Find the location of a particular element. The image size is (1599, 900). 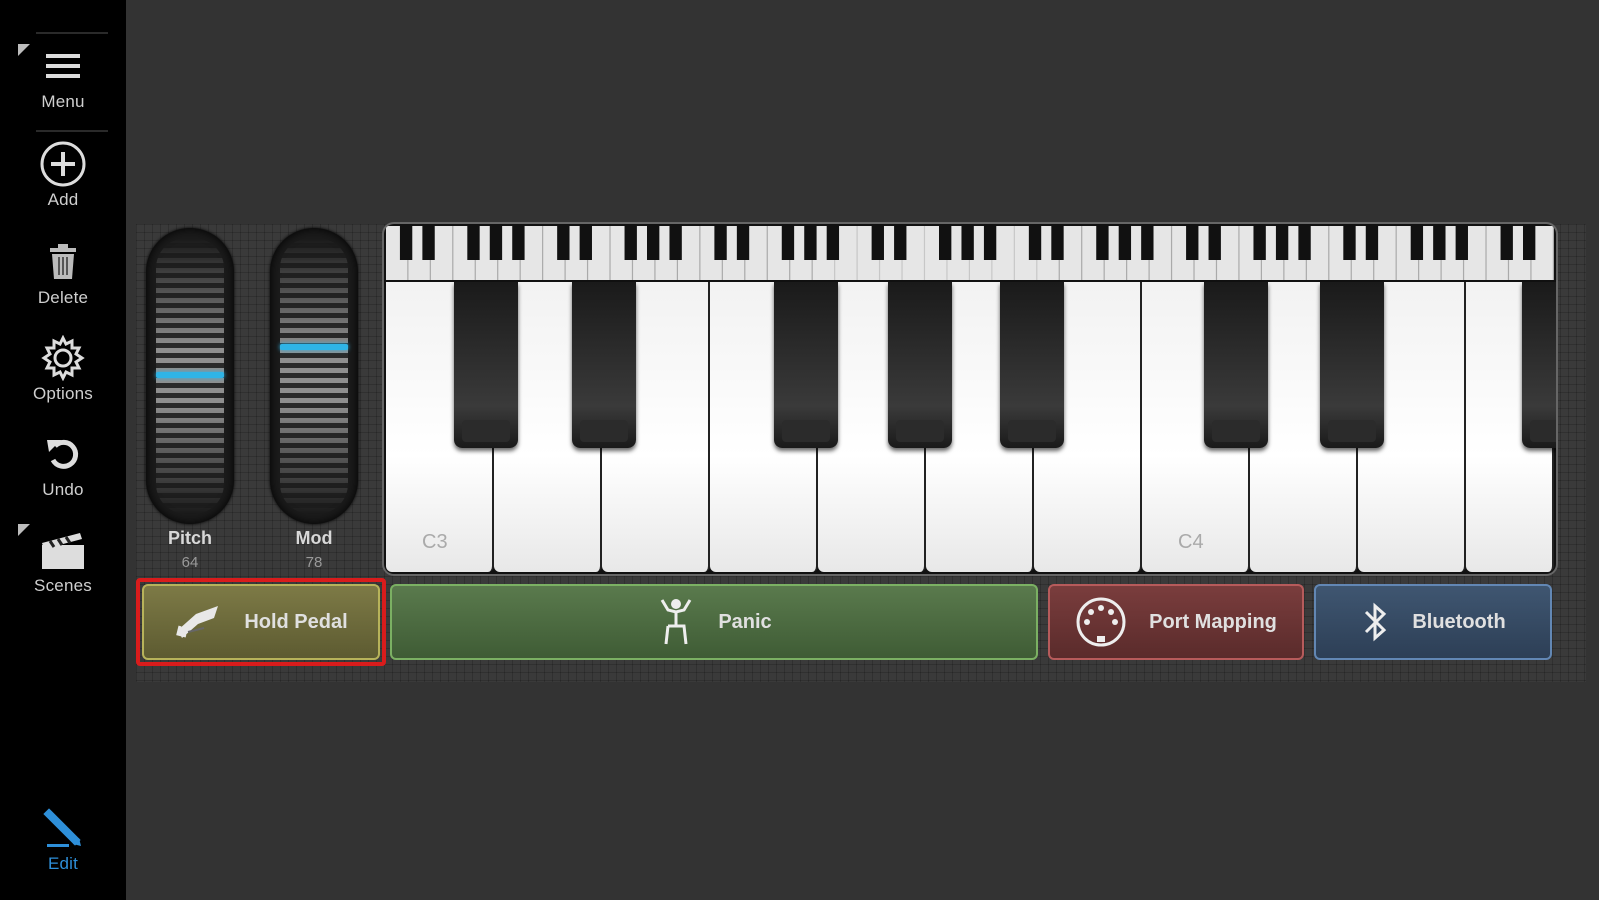

keyboard-overview-strip is located at coordinates (970, 253).